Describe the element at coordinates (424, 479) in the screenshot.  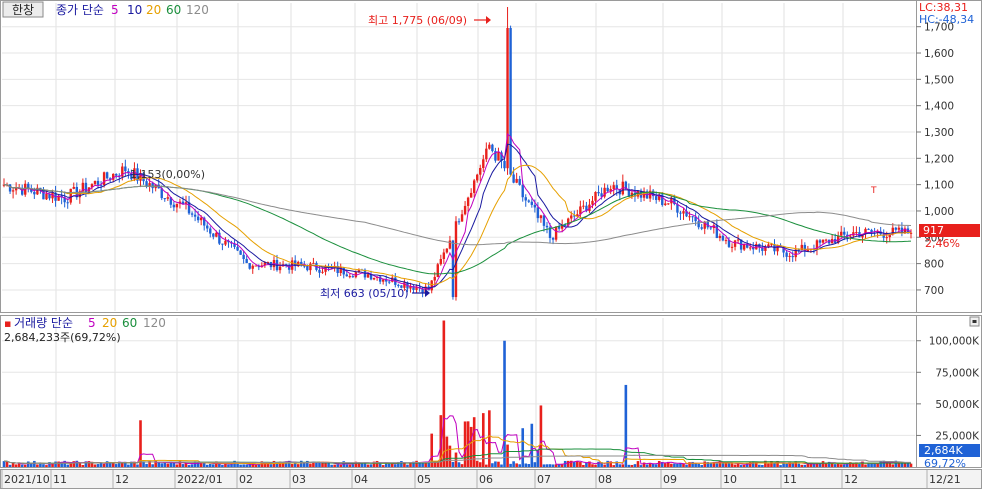
I see `date-tick-label: 05` at that location.